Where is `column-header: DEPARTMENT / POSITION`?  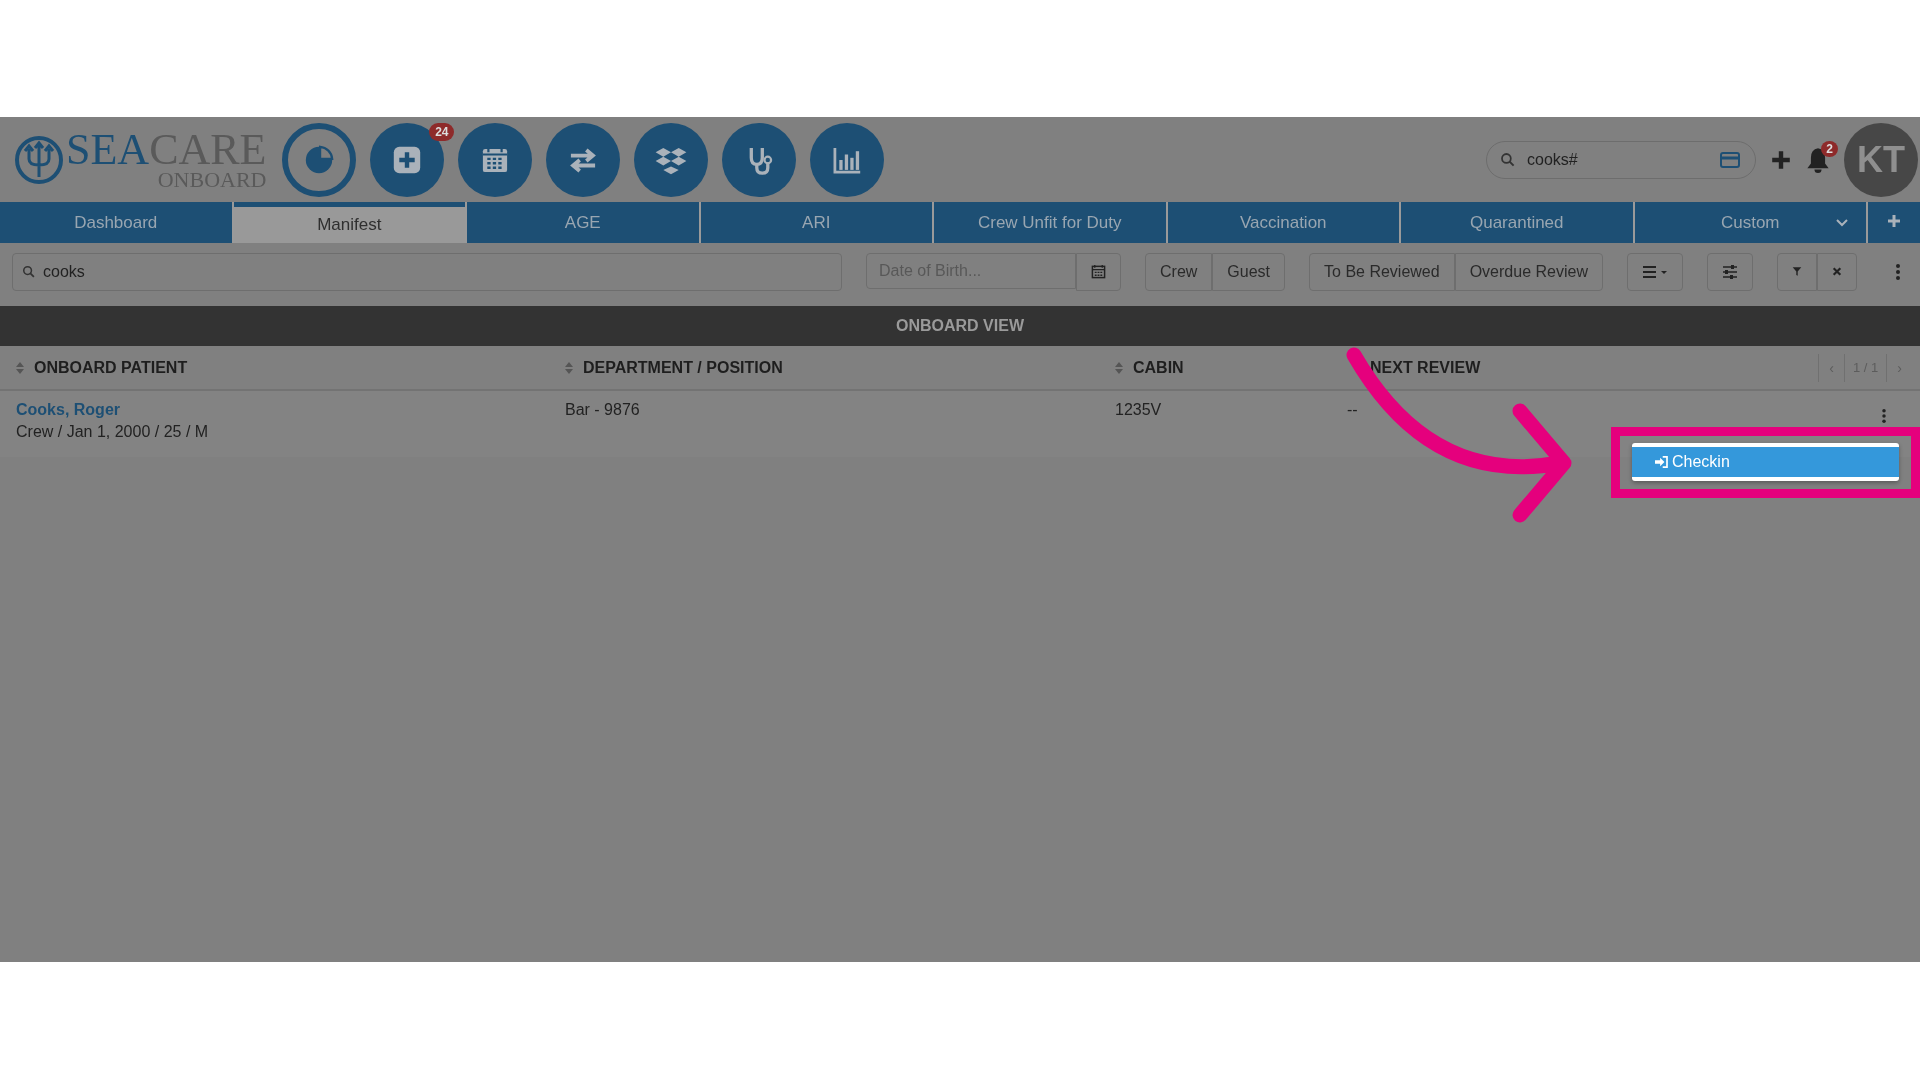
column-header: DEPARTMENT / POSITION is located at coordinates (683, 367).